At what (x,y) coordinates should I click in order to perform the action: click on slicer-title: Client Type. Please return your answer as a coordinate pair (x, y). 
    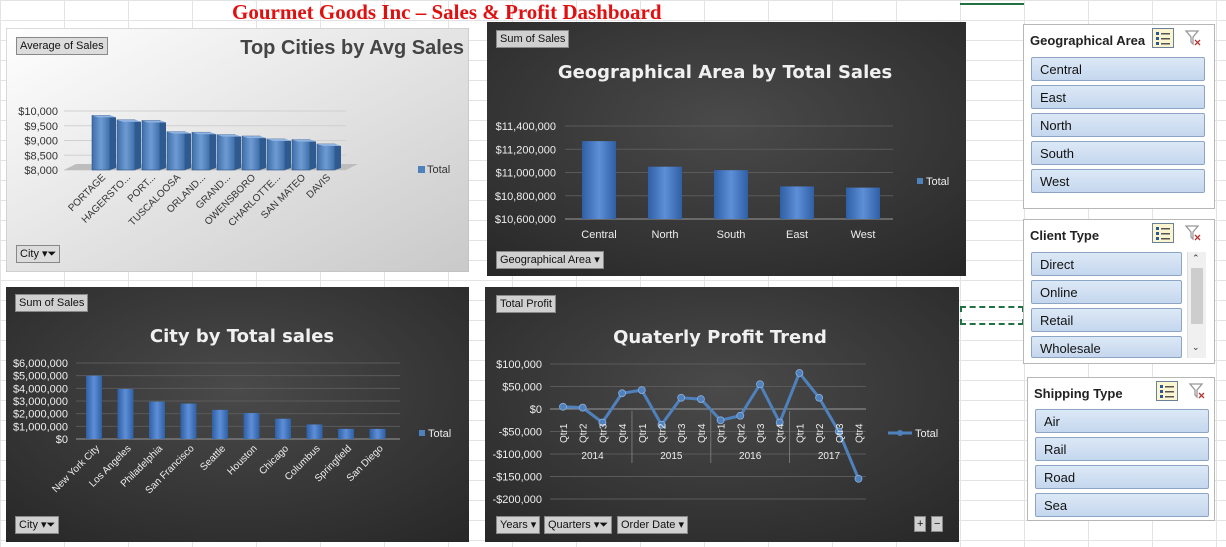
    Looking at the image, I should click on (1065, 235).